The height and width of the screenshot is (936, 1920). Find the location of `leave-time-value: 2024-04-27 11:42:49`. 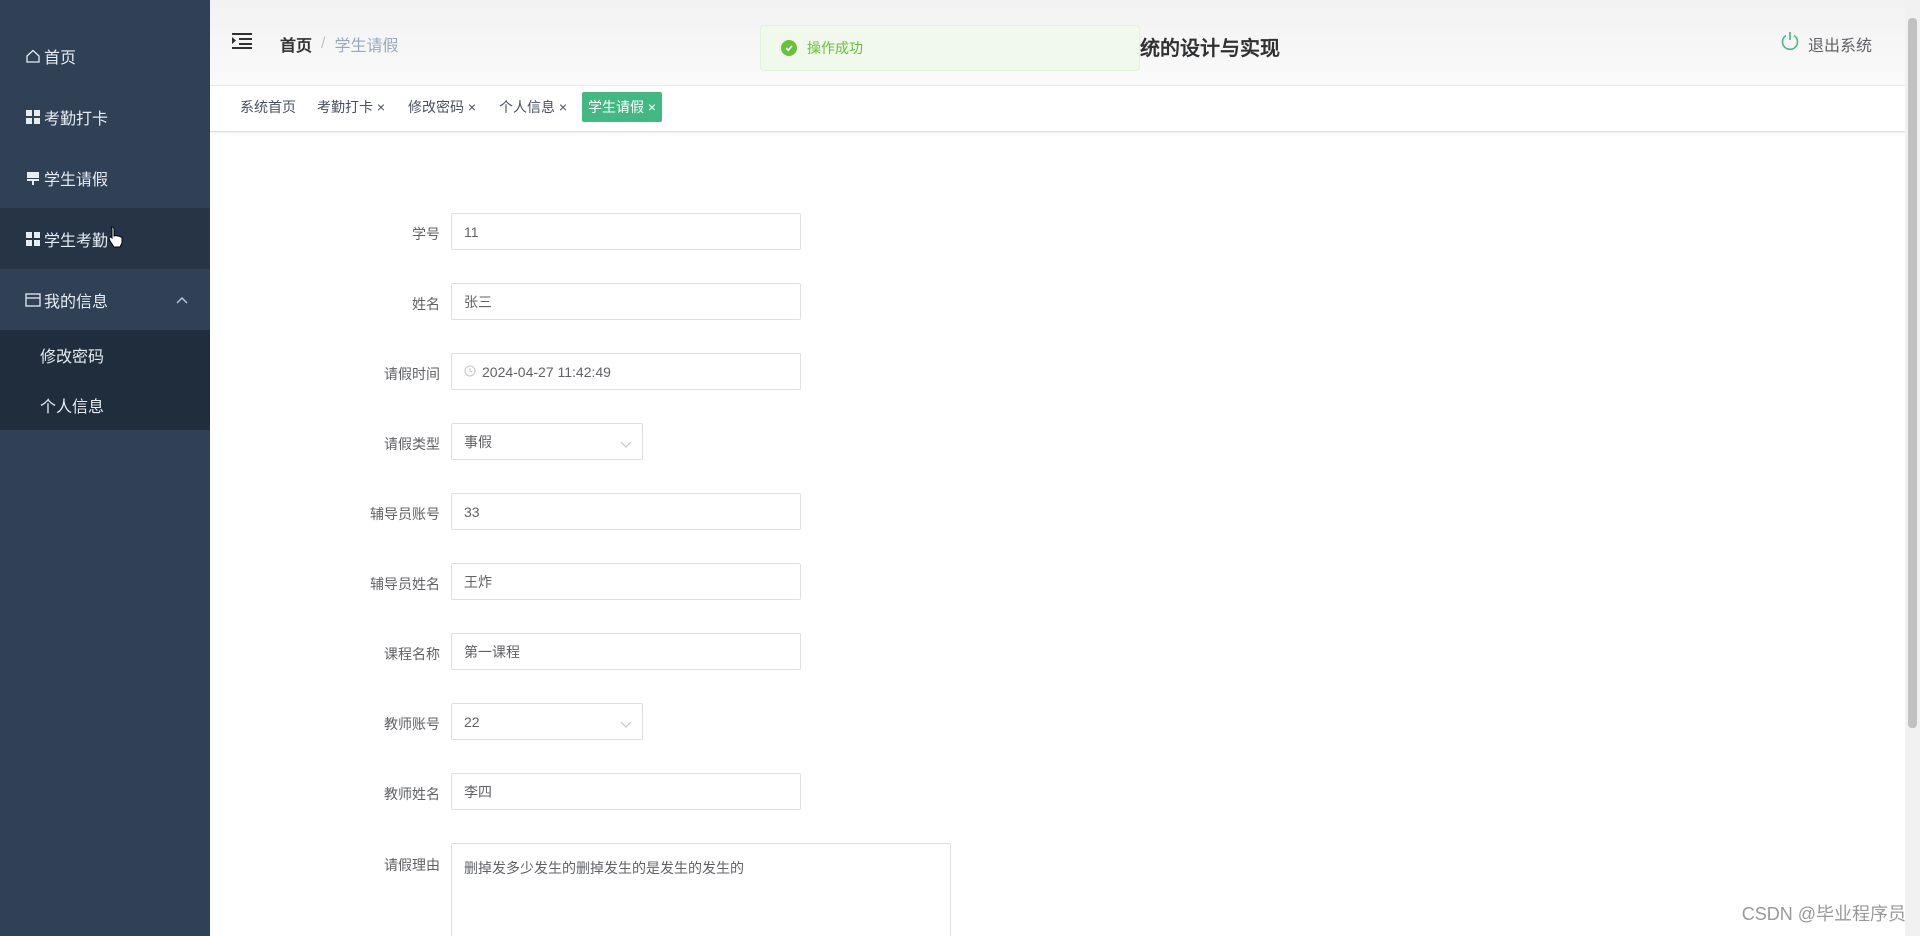

leave-time-value: 2024-04-27 11:42:49 is located at coordinates (546, 371).